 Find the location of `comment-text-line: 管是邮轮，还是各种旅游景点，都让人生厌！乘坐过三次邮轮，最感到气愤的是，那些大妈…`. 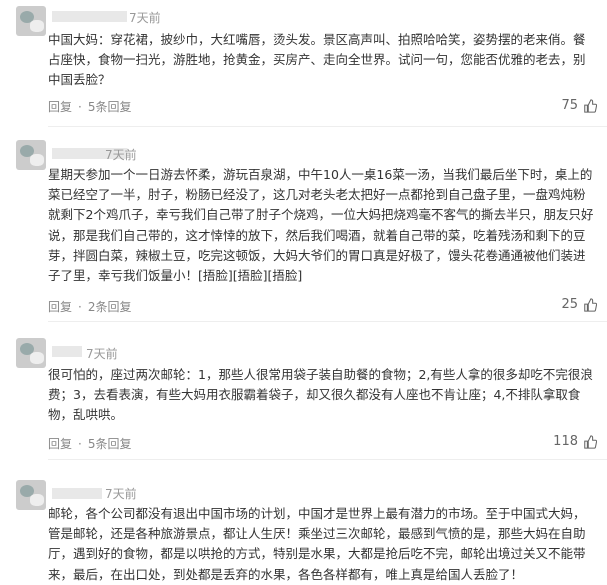

comment-text-line: 管是邮轮，还是各种旅游景点，都让人生厌！乘坐过三次邮轮，最感到气愤的是，那些大妈… is located at coordinates (317, 534).